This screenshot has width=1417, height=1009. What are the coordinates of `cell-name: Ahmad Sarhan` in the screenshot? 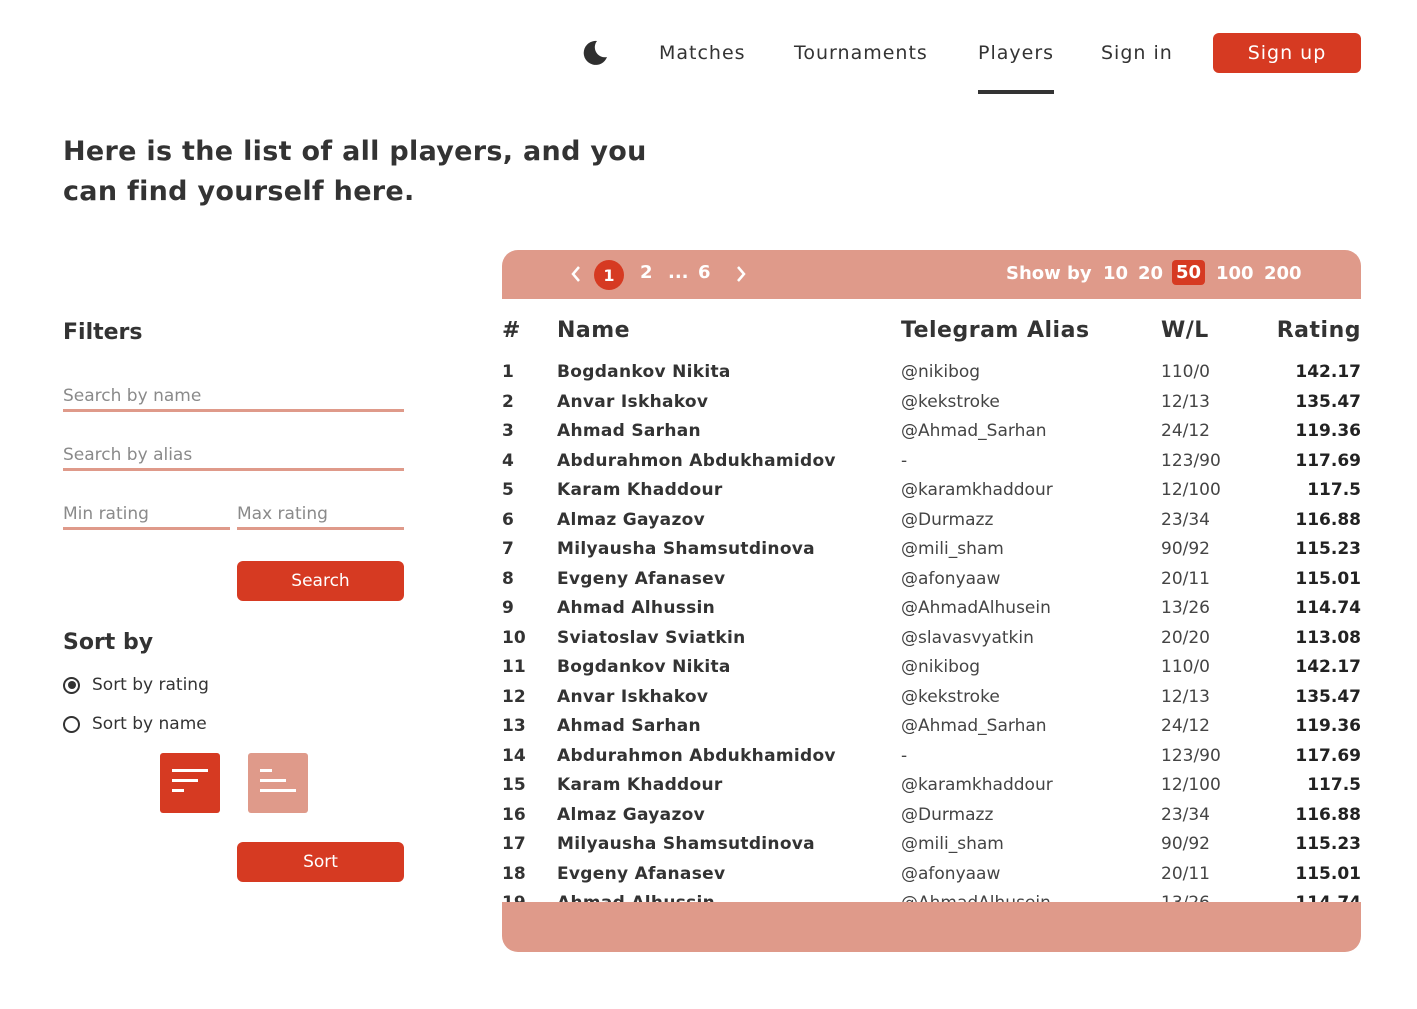 It's located at (629, 431).